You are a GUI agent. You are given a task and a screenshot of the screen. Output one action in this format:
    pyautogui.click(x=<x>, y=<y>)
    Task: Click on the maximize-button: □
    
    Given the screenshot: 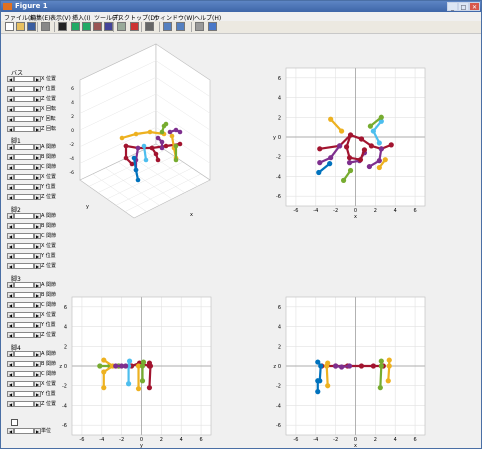 What is the action you would take?
    pyautogui.click(x=463, y=6)
    